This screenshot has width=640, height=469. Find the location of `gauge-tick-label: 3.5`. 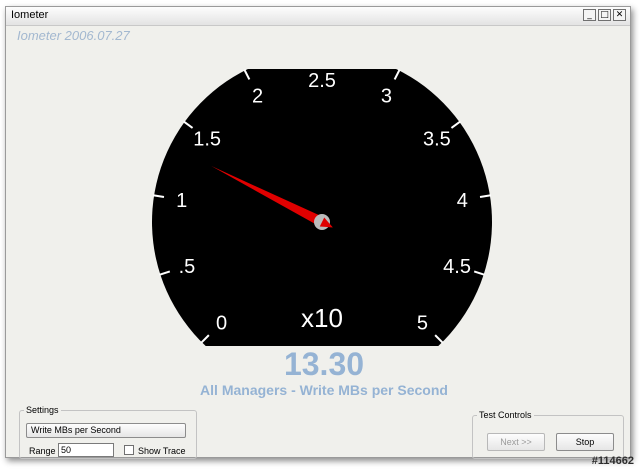

gauge-tick-label: 3.5 is located at coordinates (437, 140).